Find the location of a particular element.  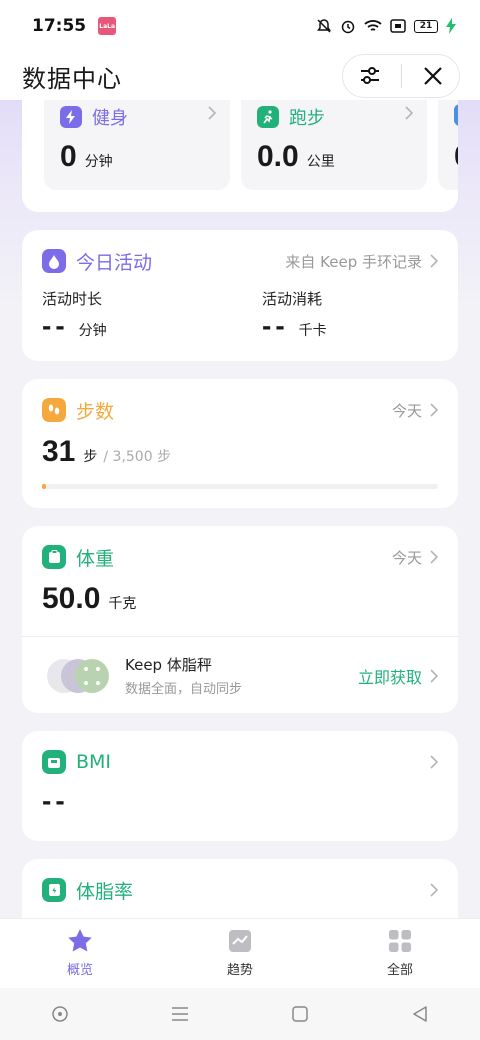

steps-card: 步数 今天 31 步 / 3,500 步 is located at coordinates (240, 443).